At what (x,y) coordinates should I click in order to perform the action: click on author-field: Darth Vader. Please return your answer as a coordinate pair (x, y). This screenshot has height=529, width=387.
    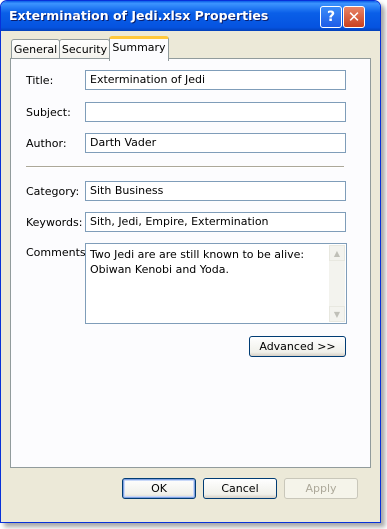
    Looking at the image, I should click on (215, 143).